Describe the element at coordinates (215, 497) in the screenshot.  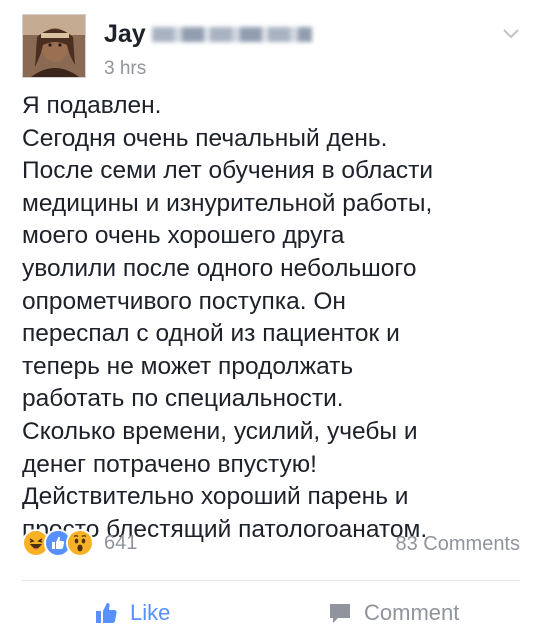
I see `post-body-line: Действительно хороший парень и` at that location.